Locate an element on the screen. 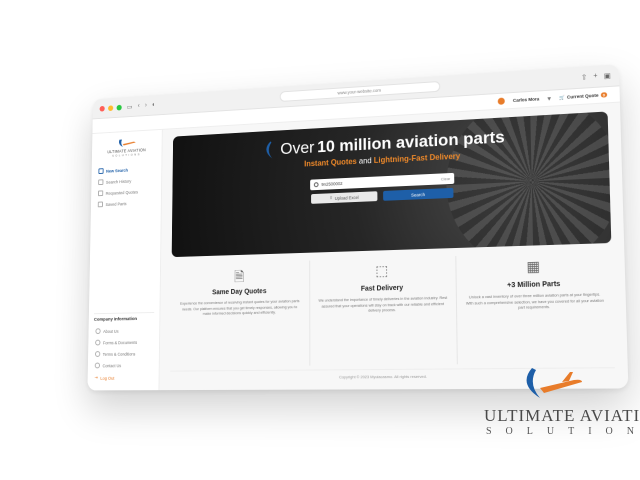 The width and height of the screenshot is (640, 480). sidebar-item-terms: Terms & Conditions is located at coordinates (123, 354).